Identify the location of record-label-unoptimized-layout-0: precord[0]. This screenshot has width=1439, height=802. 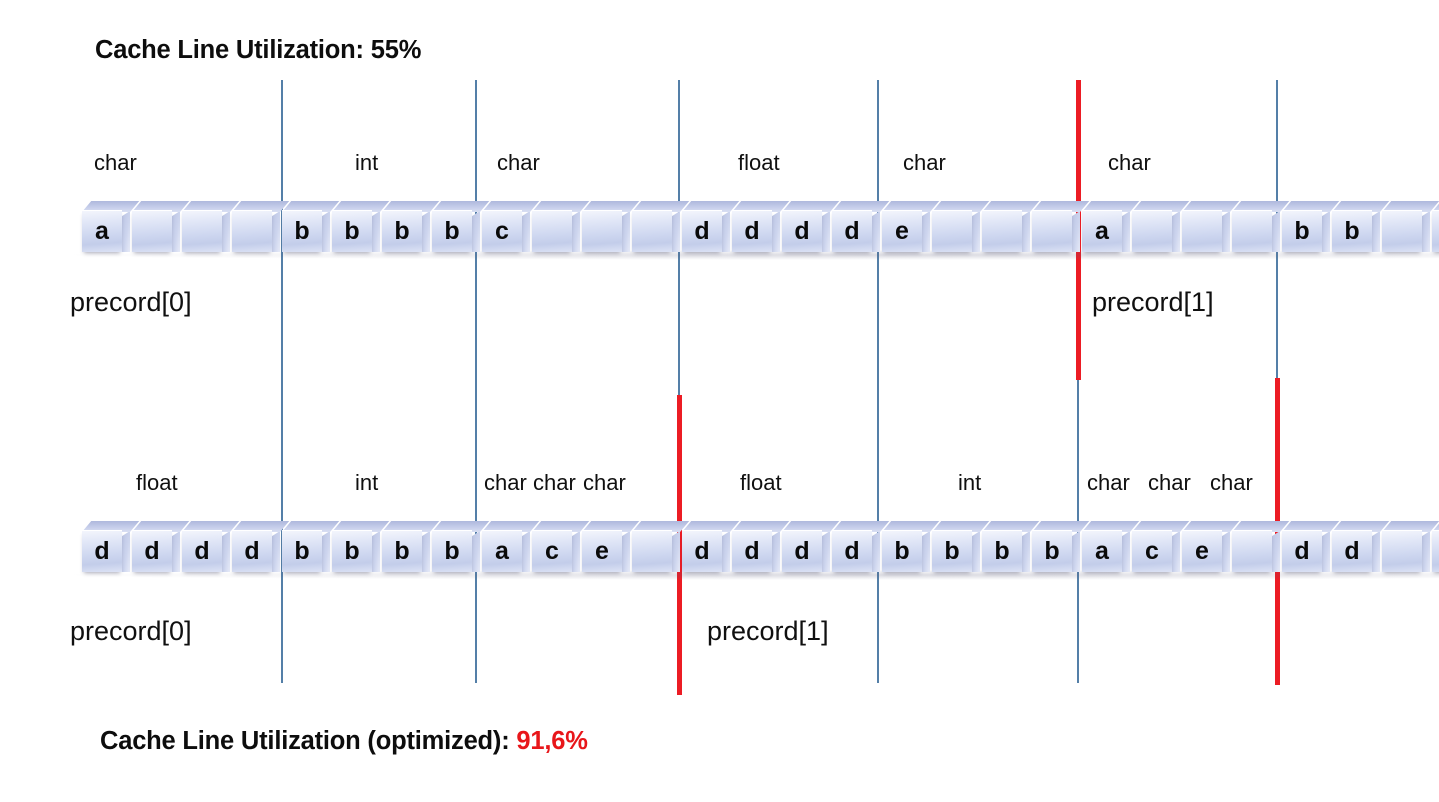
(131, 302).